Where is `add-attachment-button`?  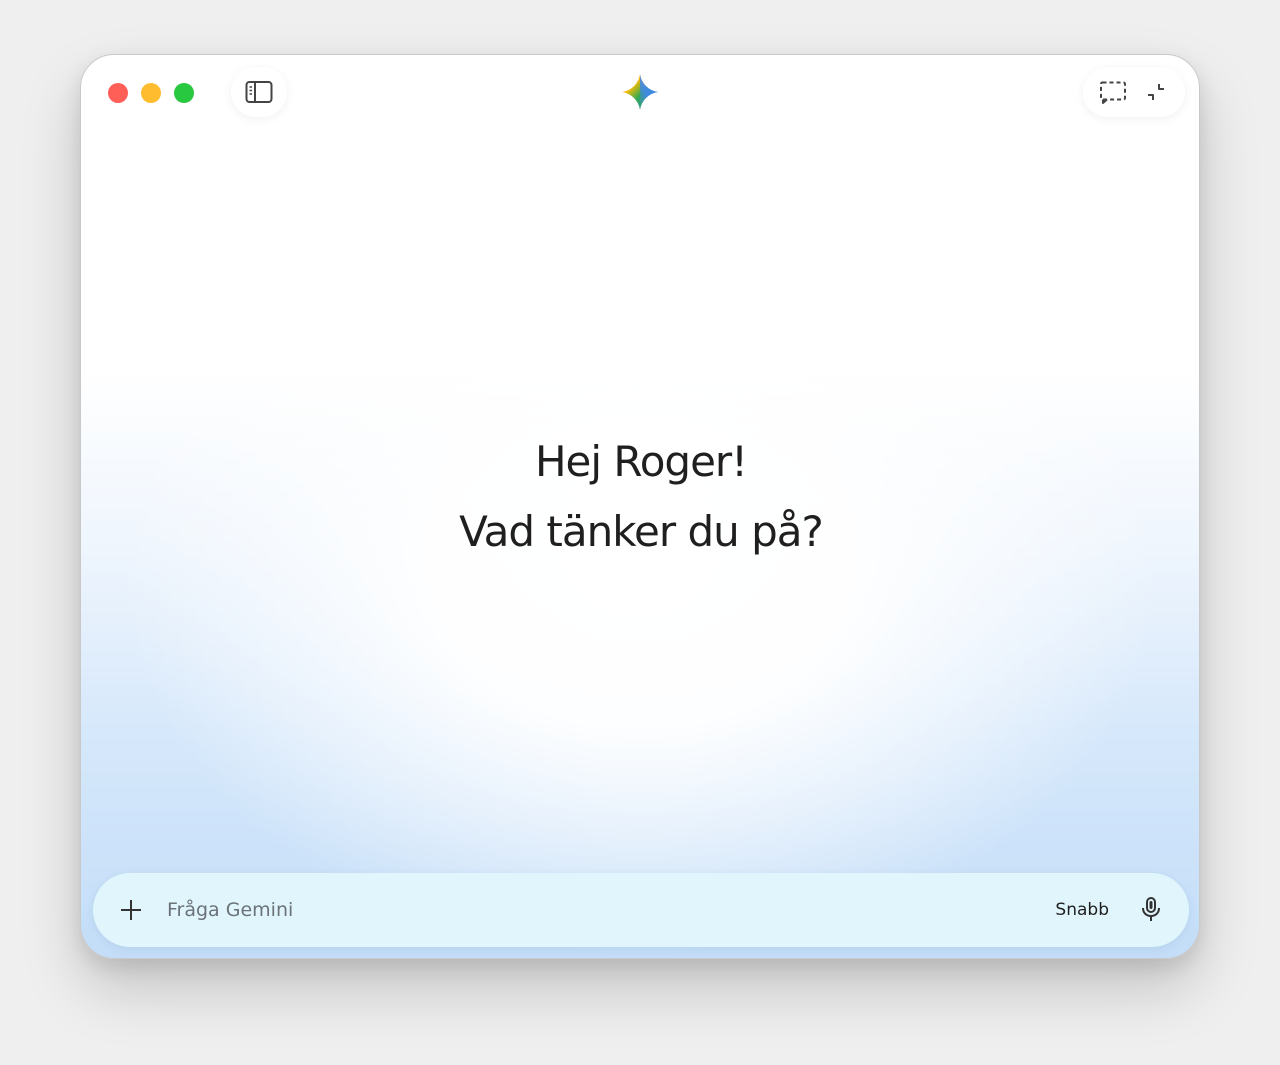
add-attachment-button is located at coordinates (131, 910).